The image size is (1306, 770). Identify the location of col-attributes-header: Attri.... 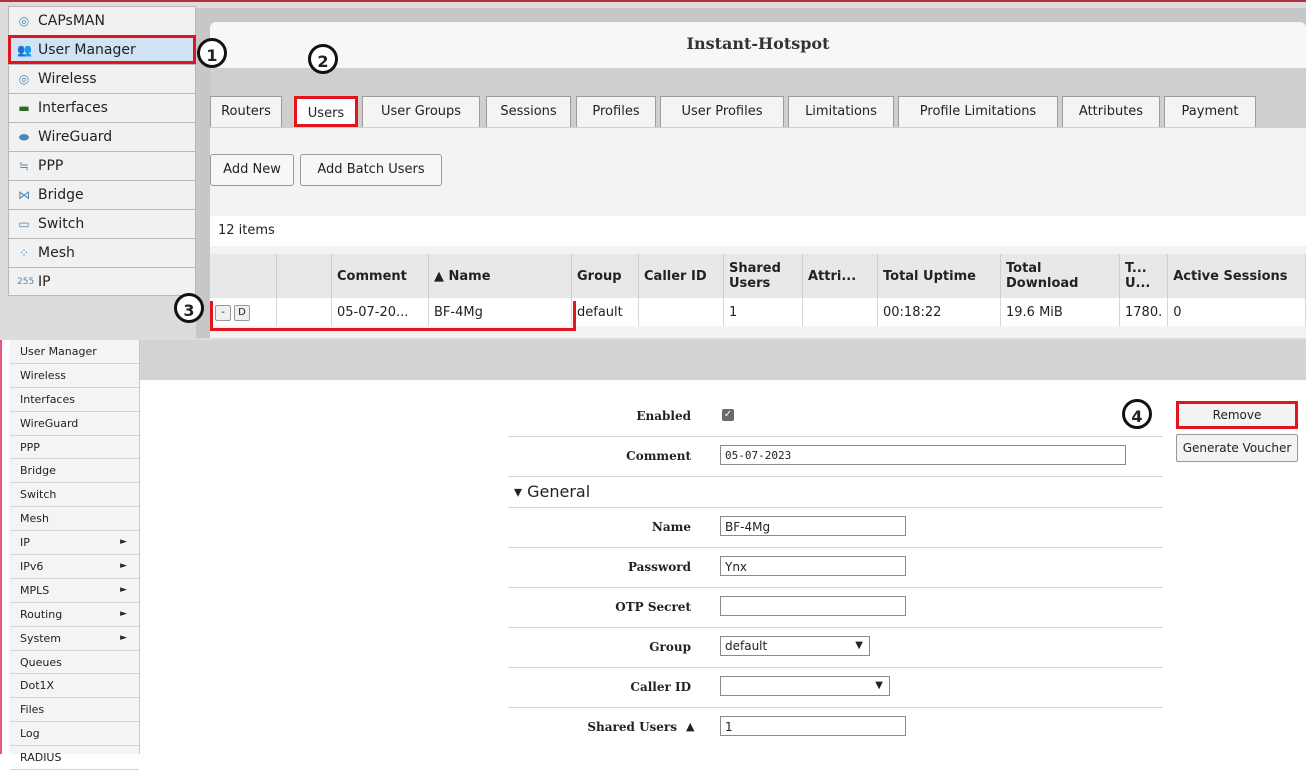
(840, 276).